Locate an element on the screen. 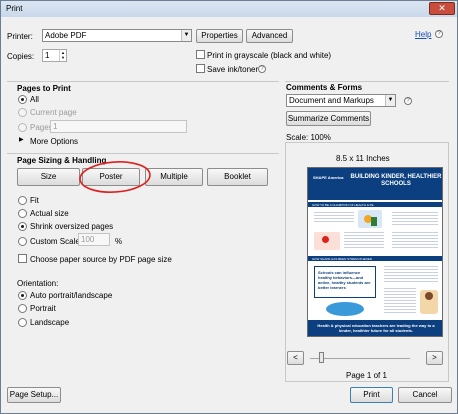 This screenshot has width=458, height=414. auto-orientation-label: Auto portrait/landscape is located at coordinates (71, 295).